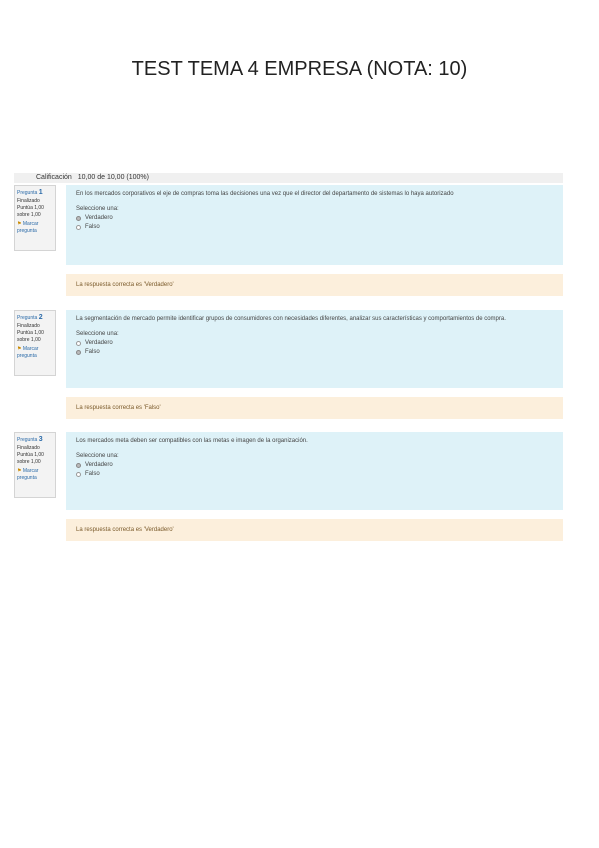  I want to click on feedback-1: La respuesta correcta es 'Verdadero', so click(314, 285).